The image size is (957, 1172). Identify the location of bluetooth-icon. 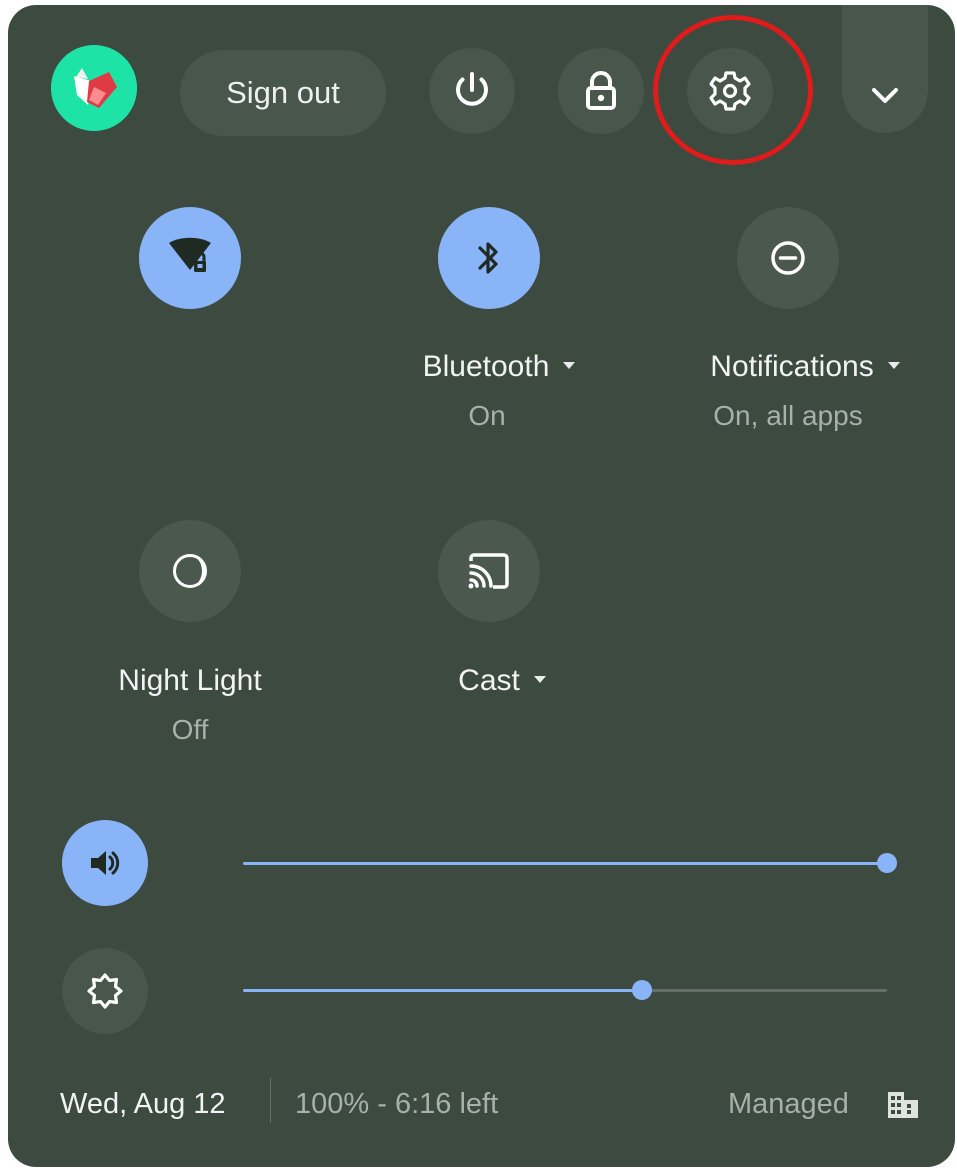
(488, 258).